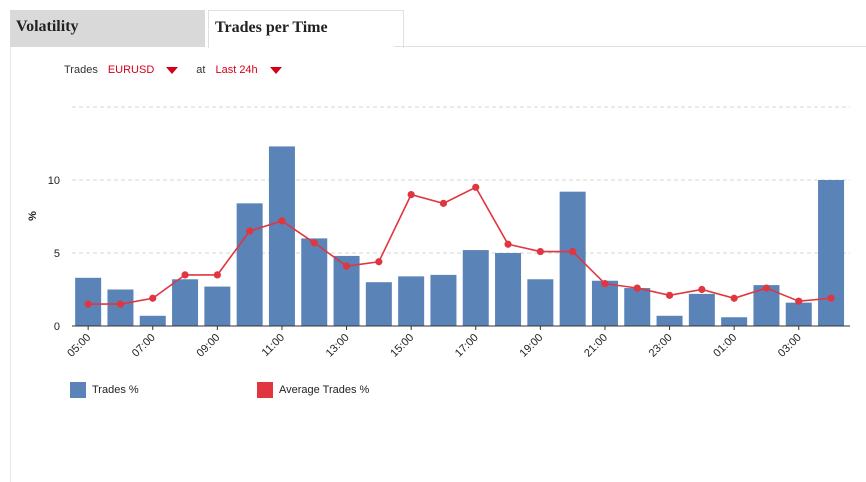 The image size is (866, 482). What do you see at coordinates (265, 390) in the screenshot?
I see `legend-average-swatch` at bounding box center [265, 390].